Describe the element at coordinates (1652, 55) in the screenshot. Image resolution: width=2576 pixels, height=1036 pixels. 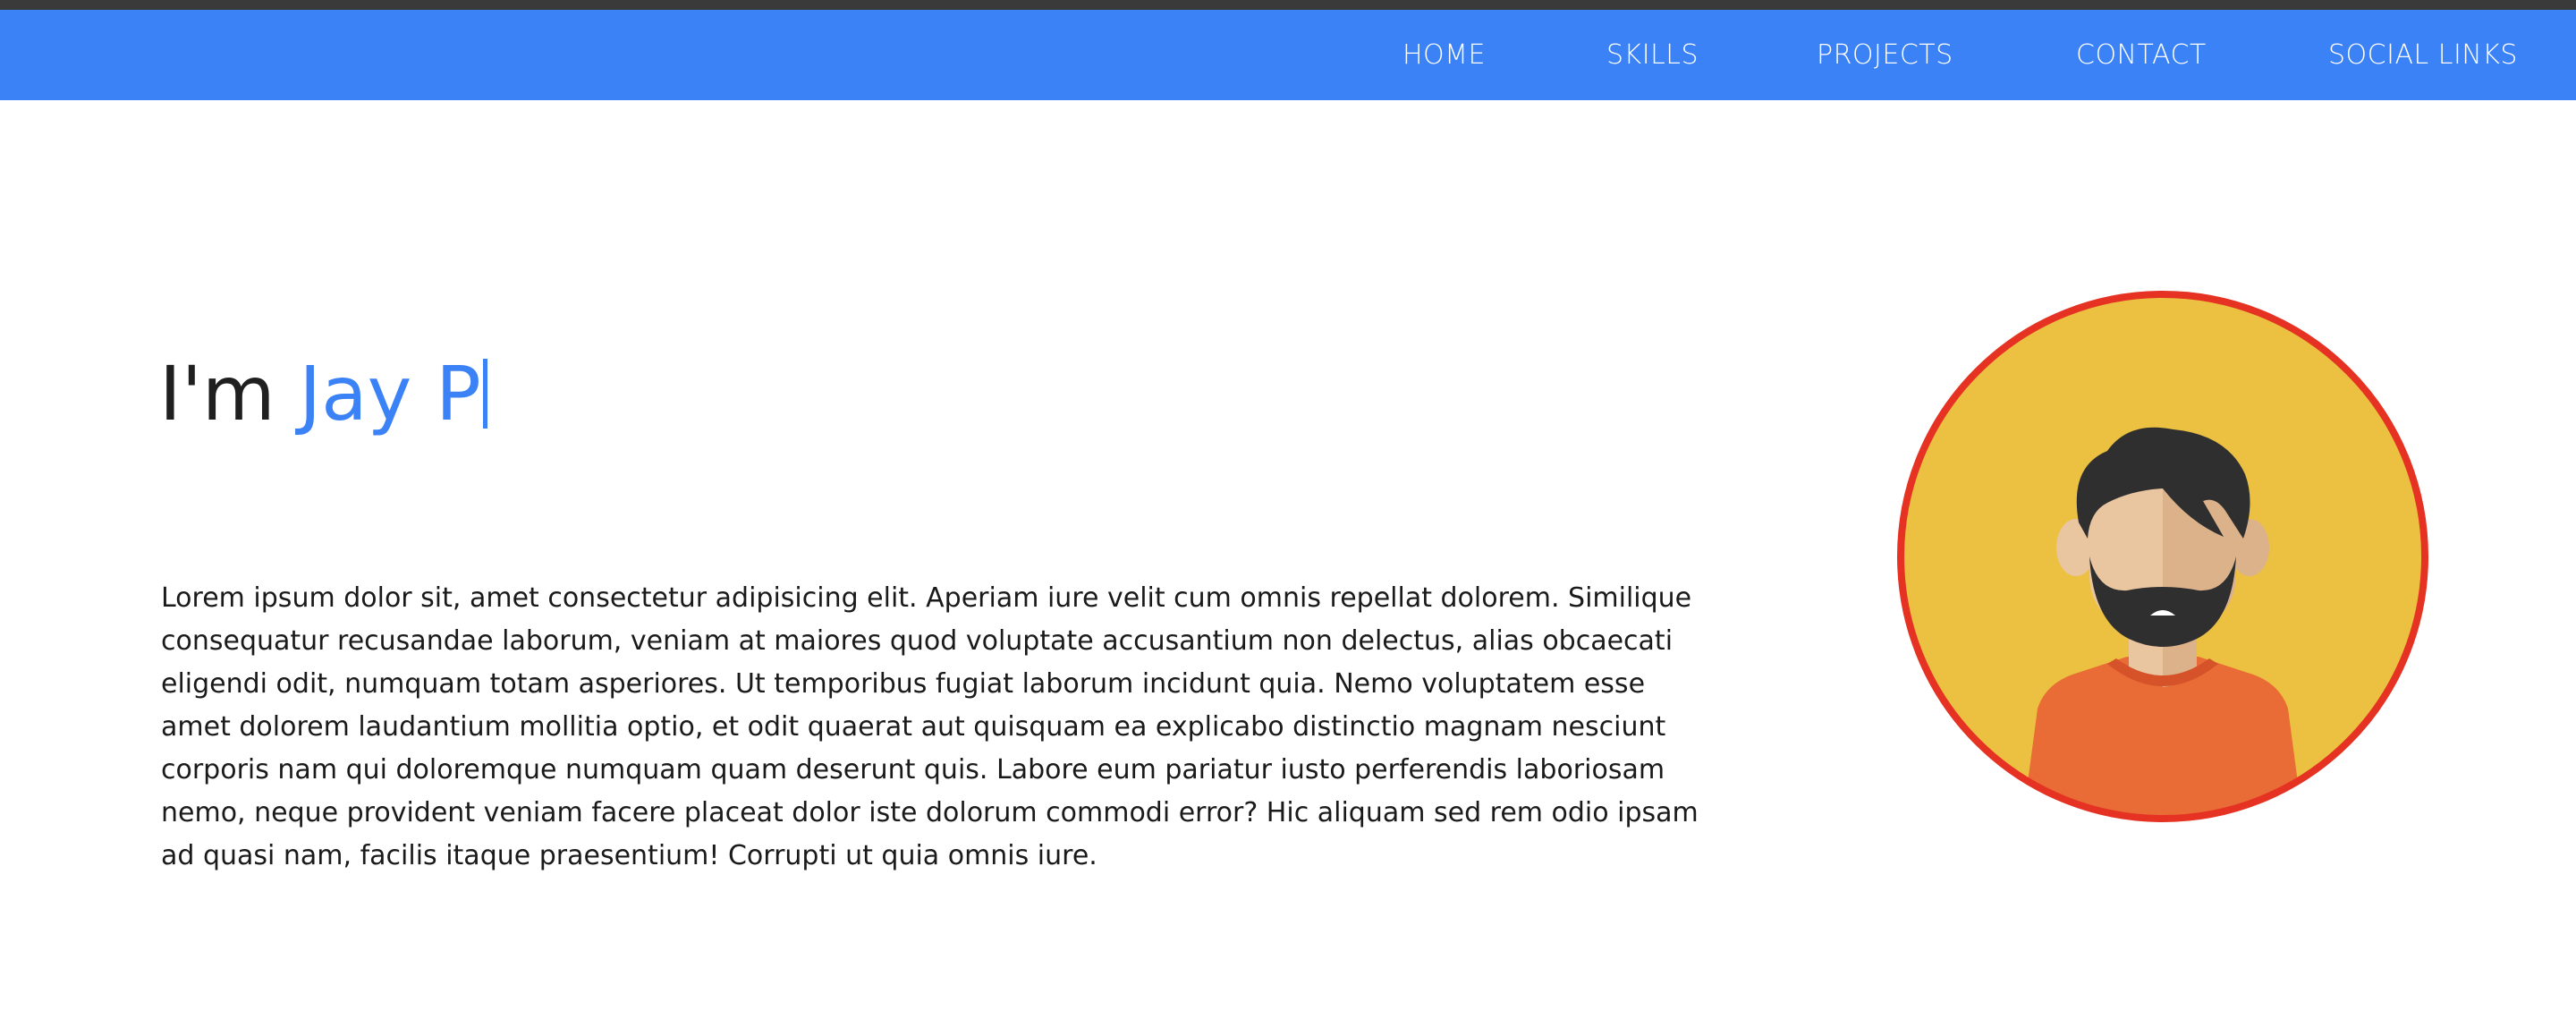
I see `nav-link-skills: SKILLS` at that location.